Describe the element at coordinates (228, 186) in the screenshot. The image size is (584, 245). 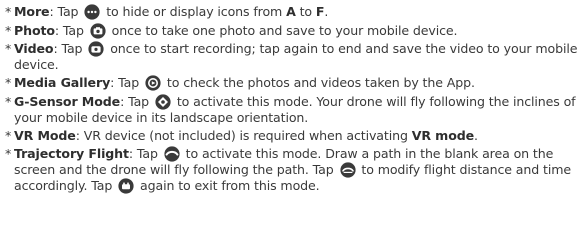
I see `item-text: again to exit from this mode.` at that location.